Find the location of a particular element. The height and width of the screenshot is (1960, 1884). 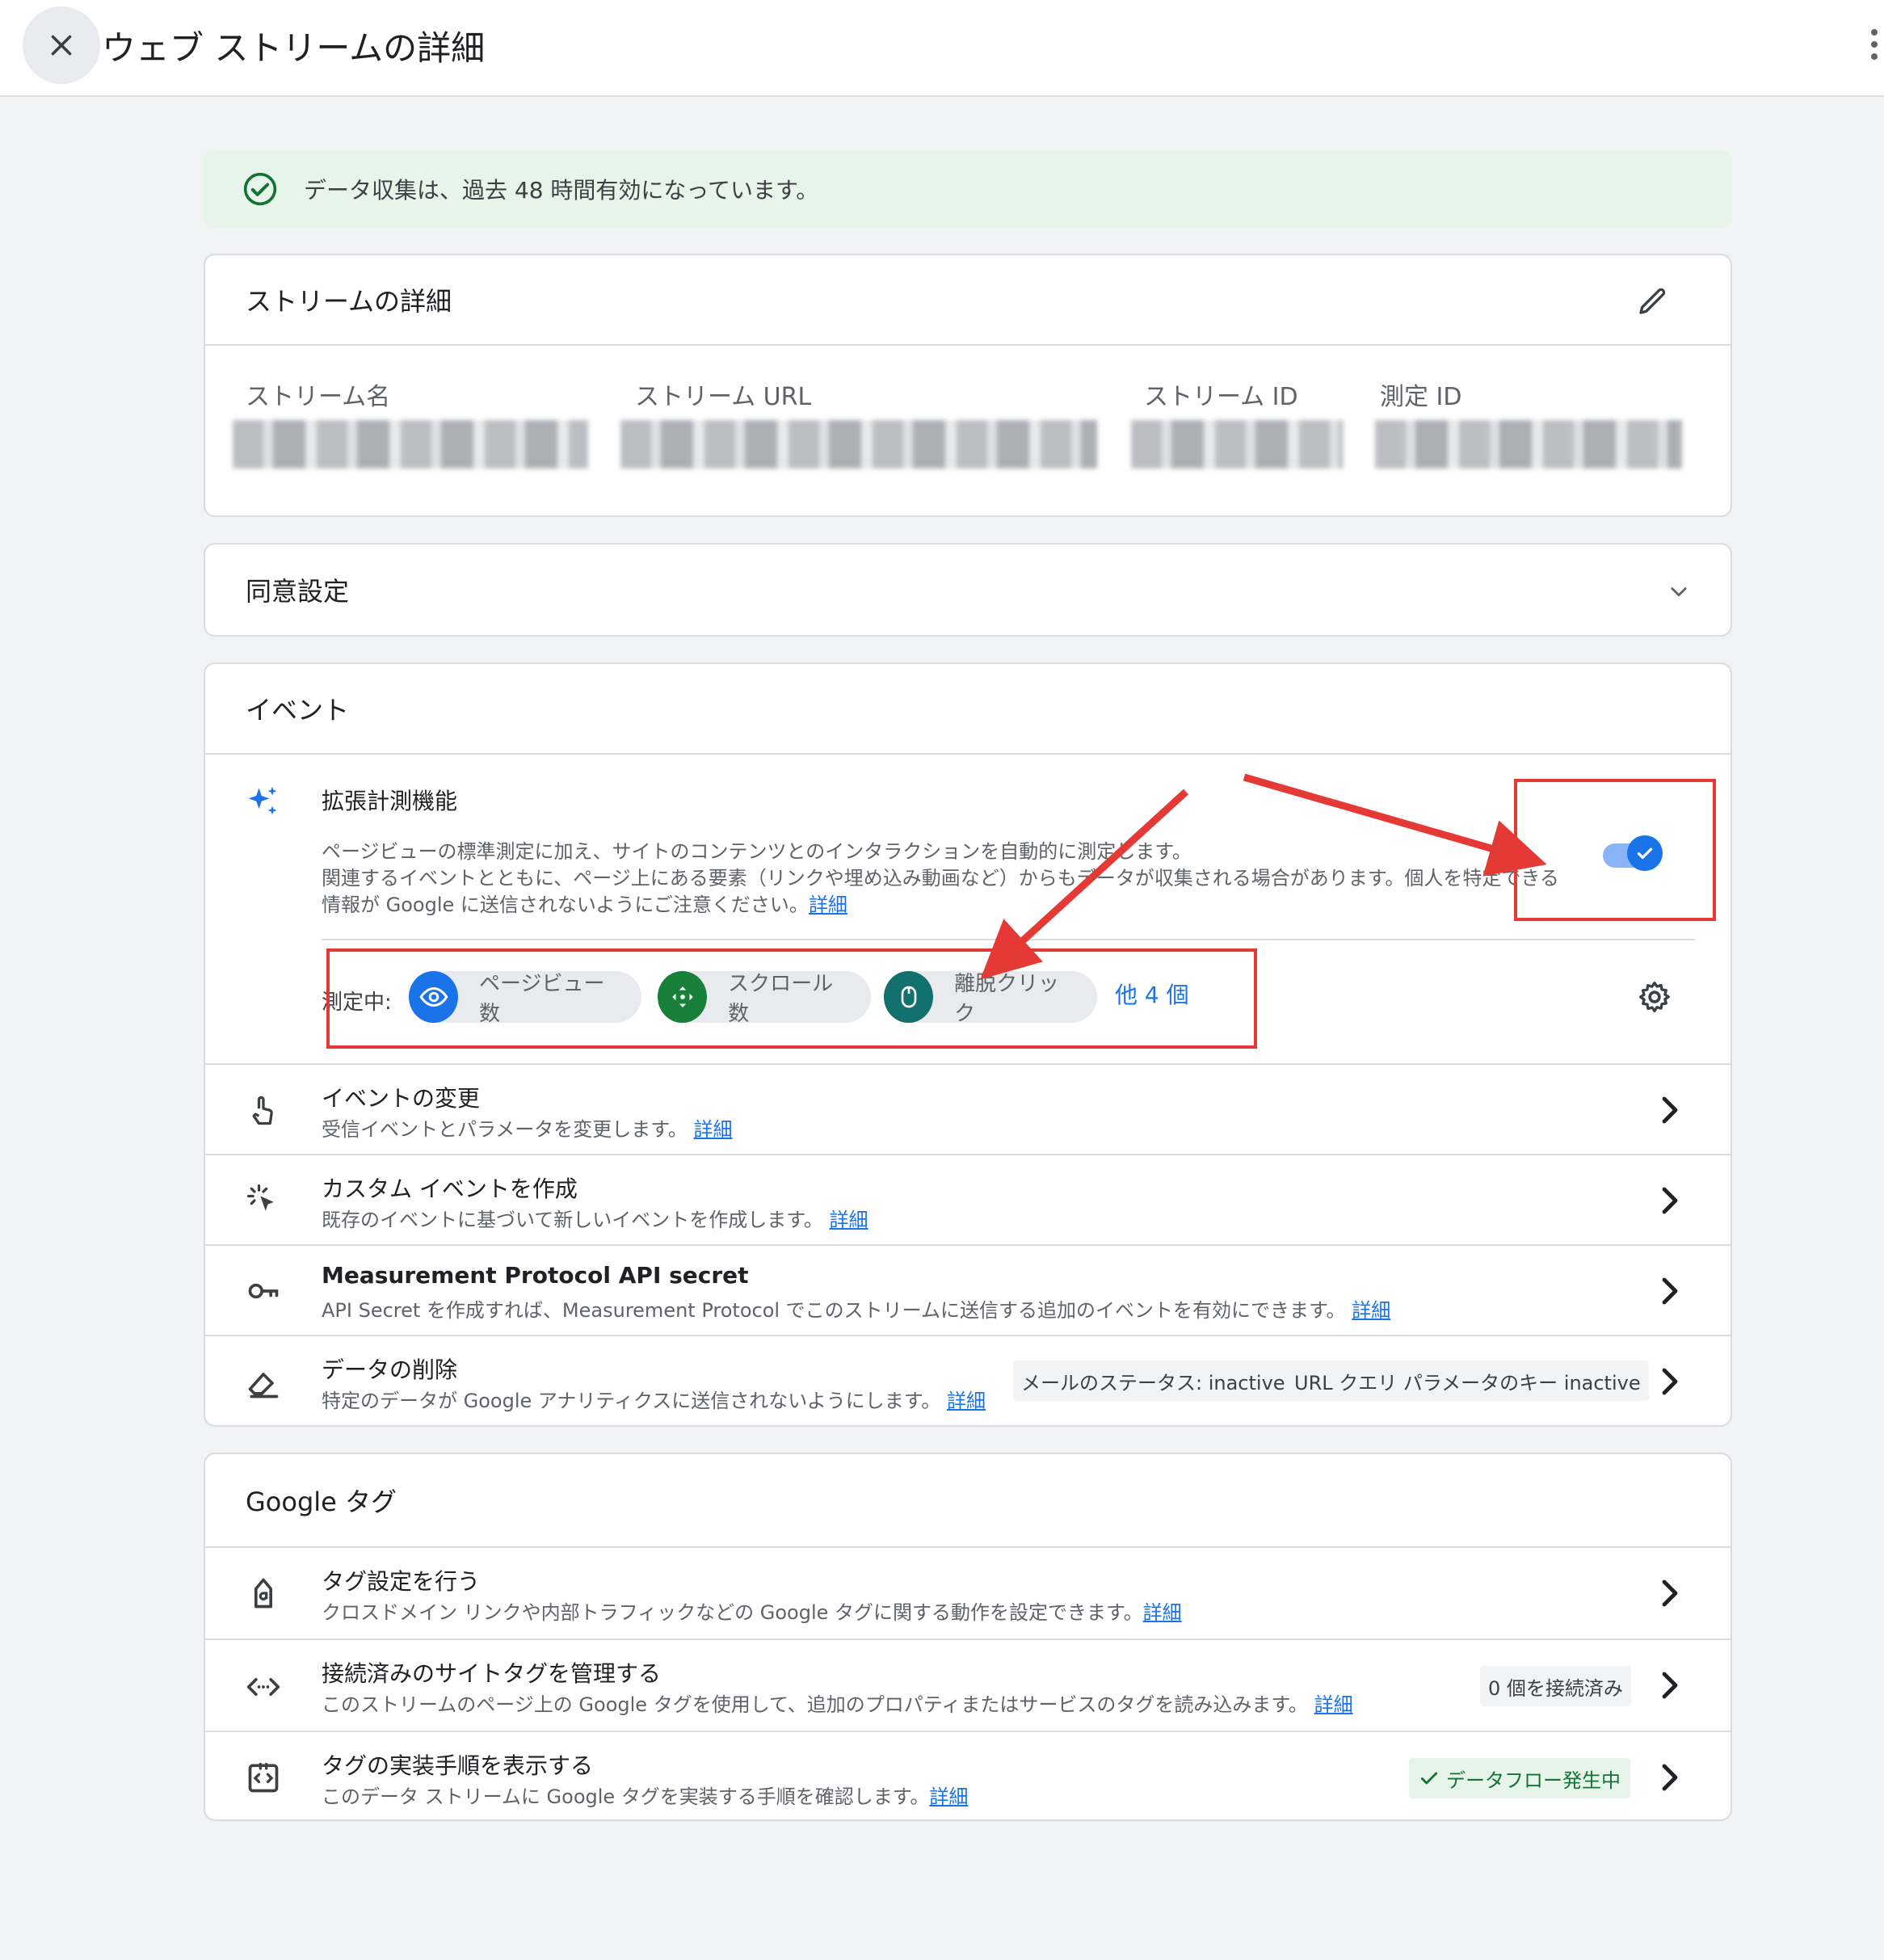

events-title: イベント is located at coordinates (298, 710).